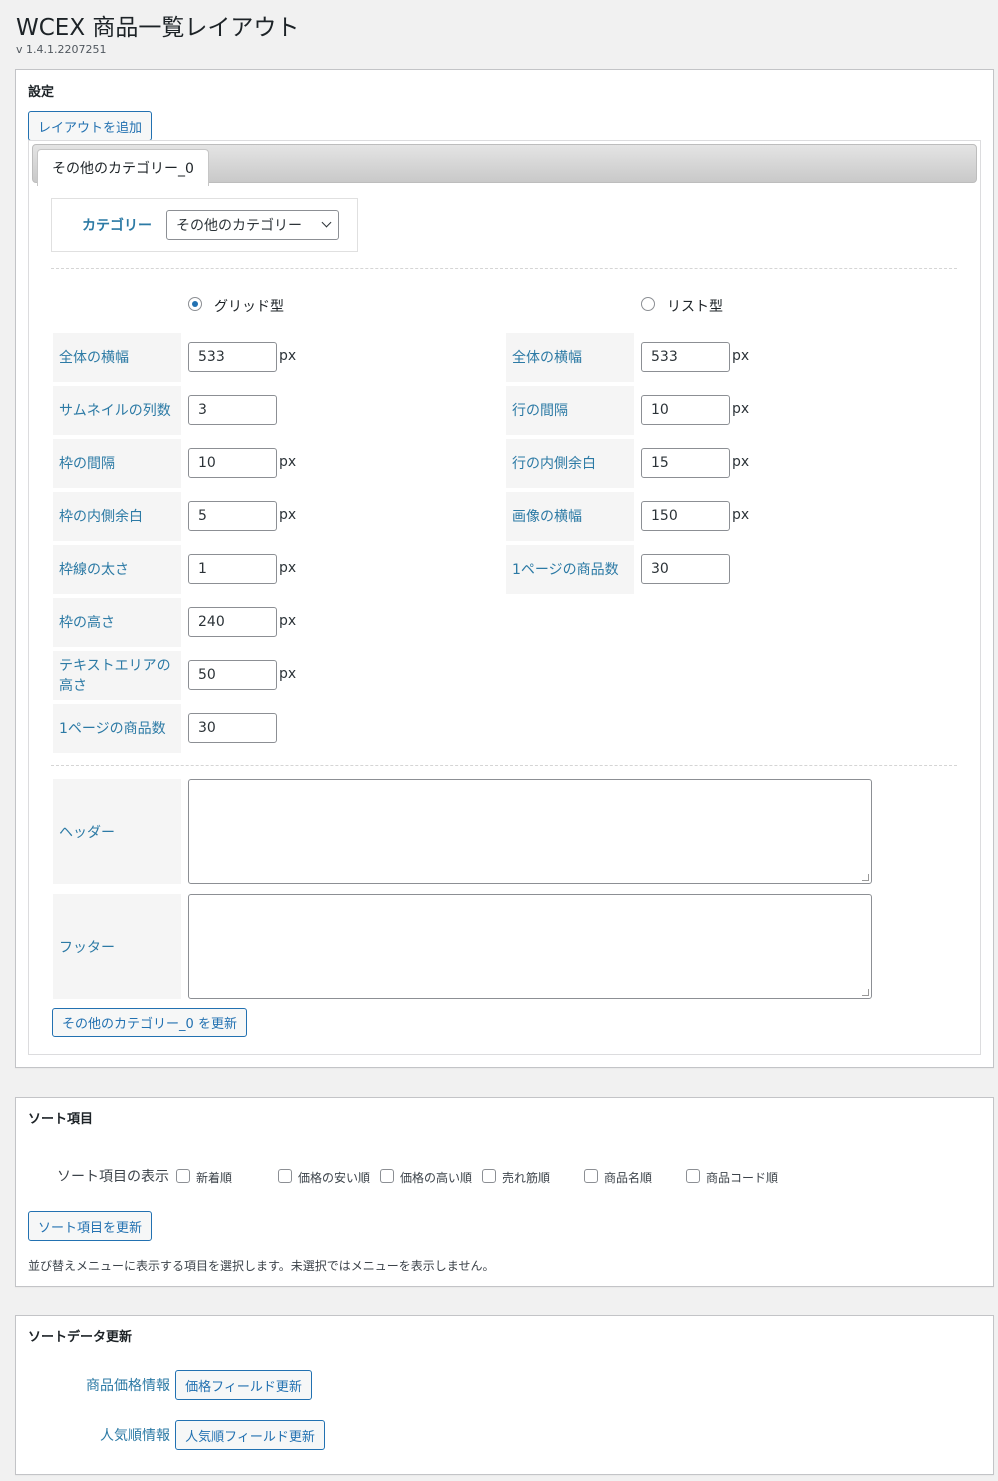 The width and height of the screenshot is (998, 1481). What do you see at coordinates (117, 831) in the screenshot?
I see `header-label: ヘッダー` at bounding box center [117, 831].